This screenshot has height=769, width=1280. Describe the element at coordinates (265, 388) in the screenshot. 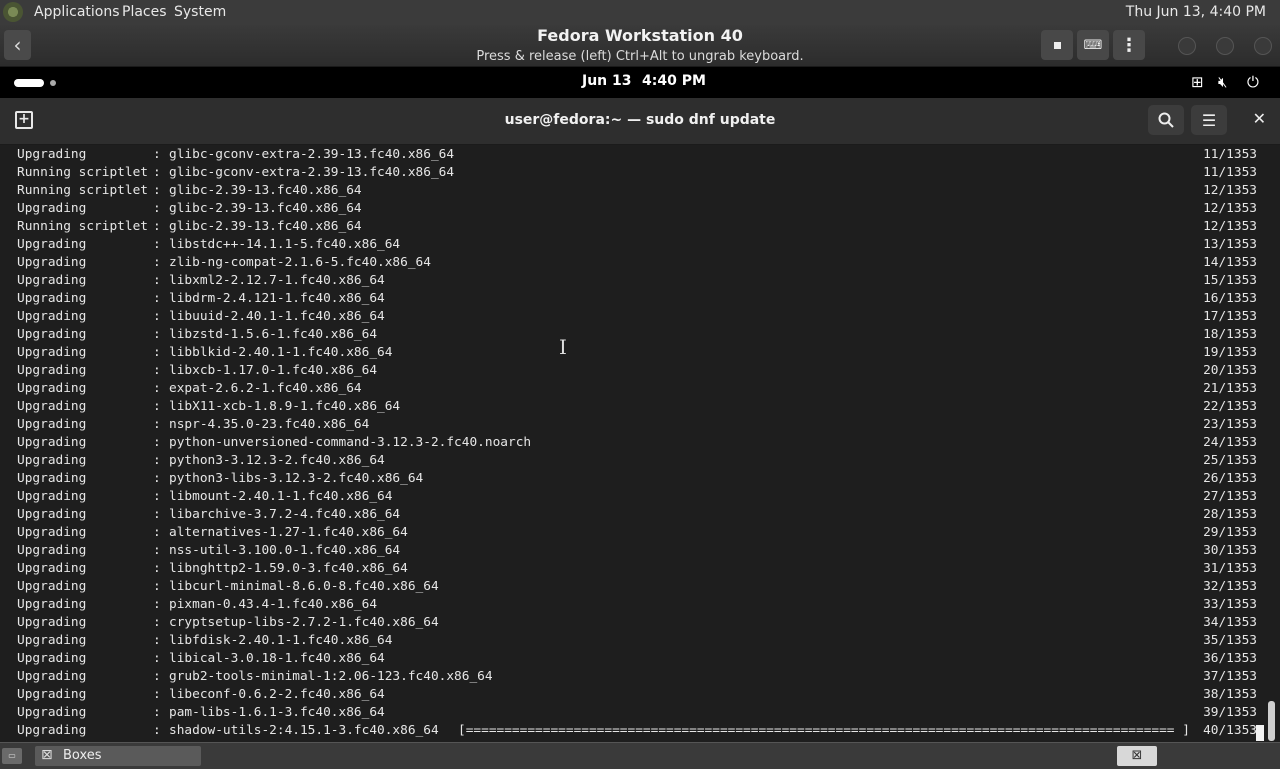

I see `line-package: expat-2.6.2-1.fc40.x86_64` at that location.